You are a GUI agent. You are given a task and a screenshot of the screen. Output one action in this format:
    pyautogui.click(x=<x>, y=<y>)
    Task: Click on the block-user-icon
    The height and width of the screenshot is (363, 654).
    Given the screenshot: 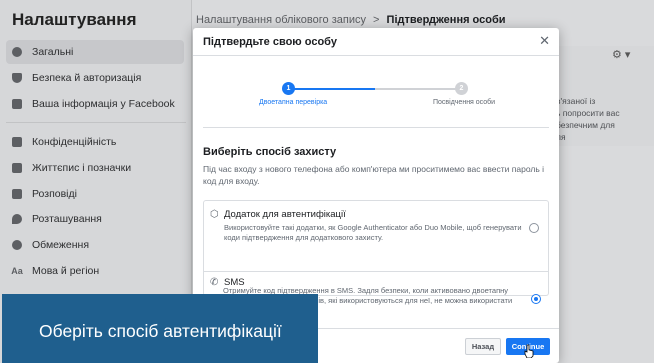 What is the action you would take?
    pyautogui.click(x=17, y=245)
    